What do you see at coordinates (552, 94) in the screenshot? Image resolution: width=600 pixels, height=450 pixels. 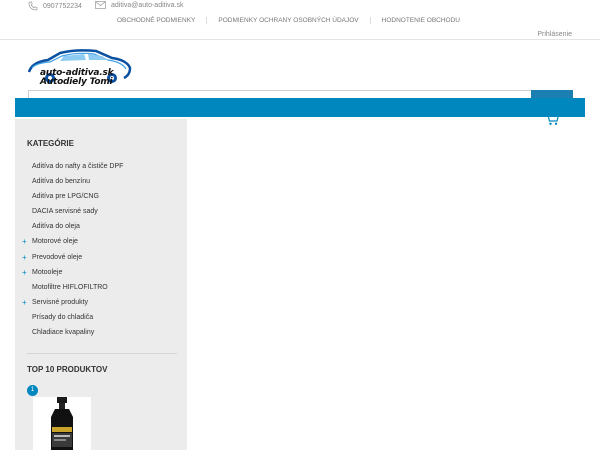 I see `search-button` at bounding box center [552, 94].